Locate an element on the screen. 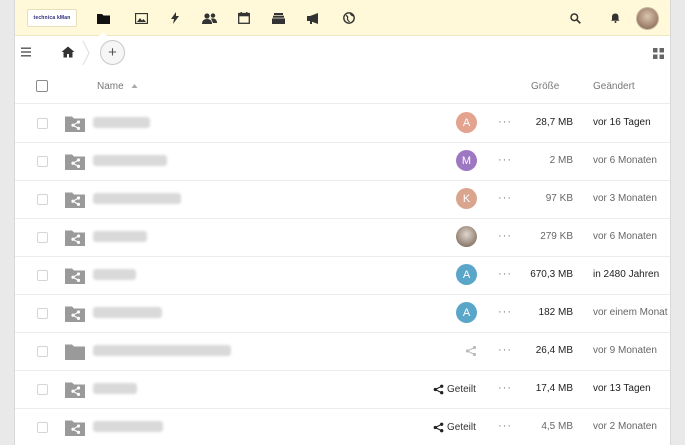  new-button: + is located at coordinates (112, 52).